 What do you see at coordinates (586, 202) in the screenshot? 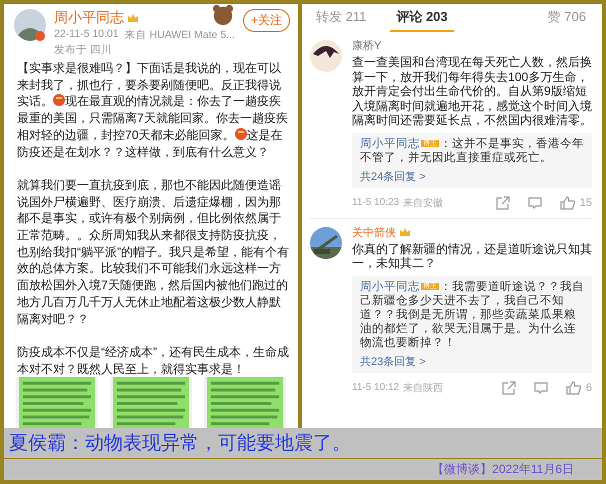
I see `like-count: 15` at bounding box center [586, 202].